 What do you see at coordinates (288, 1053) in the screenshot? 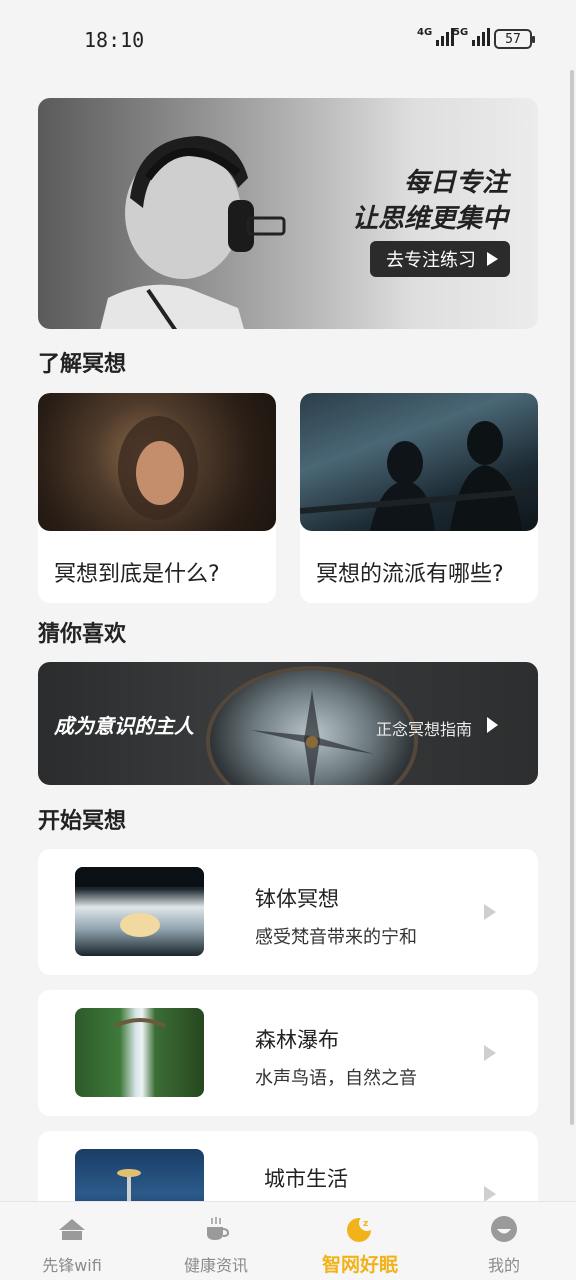
I see `meditation-item: 森林瀑布 水声鸟语，自然之音` at bounding box center [288, 1053].